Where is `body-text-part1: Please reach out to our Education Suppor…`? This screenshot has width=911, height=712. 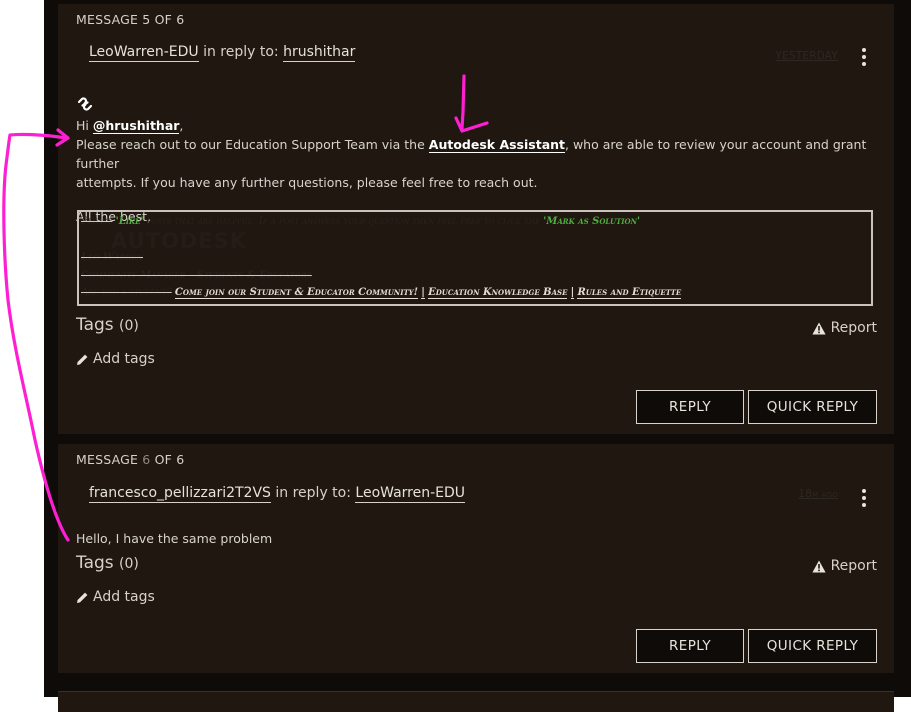 body-text-part1: Please reach out to our Education Suppor… is located at coordinates (250, 144).